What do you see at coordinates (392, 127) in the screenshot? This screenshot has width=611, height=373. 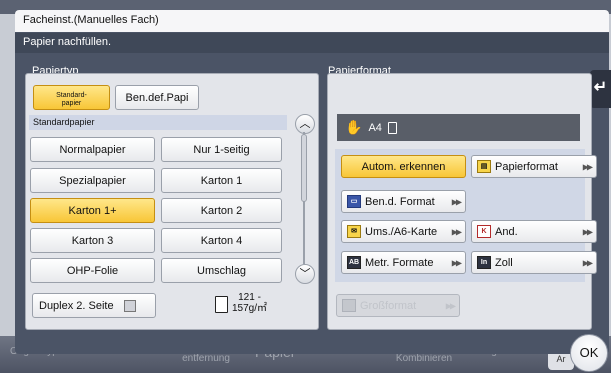 I see `portrait-orientation-icon` at bounding box center [392, 127].